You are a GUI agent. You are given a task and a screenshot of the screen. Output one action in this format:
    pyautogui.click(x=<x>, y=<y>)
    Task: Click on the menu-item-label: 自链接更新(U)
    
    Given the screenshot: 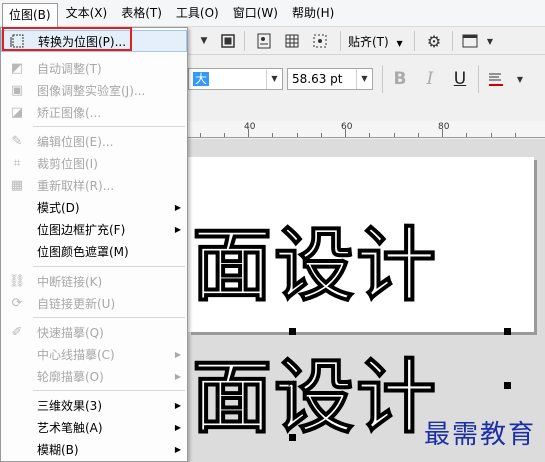 What is the action you would take?
    pyautogui.click(x=76, y=303)
    